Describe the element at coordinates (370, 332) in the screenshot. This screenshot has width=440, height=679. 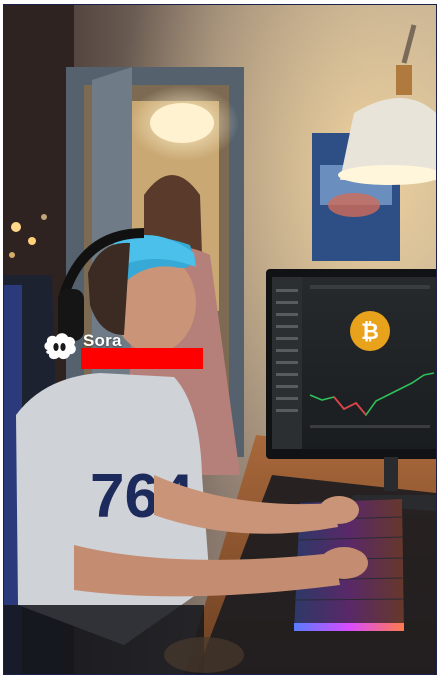
I see `bitcoin-symbol: ₿` at that location.